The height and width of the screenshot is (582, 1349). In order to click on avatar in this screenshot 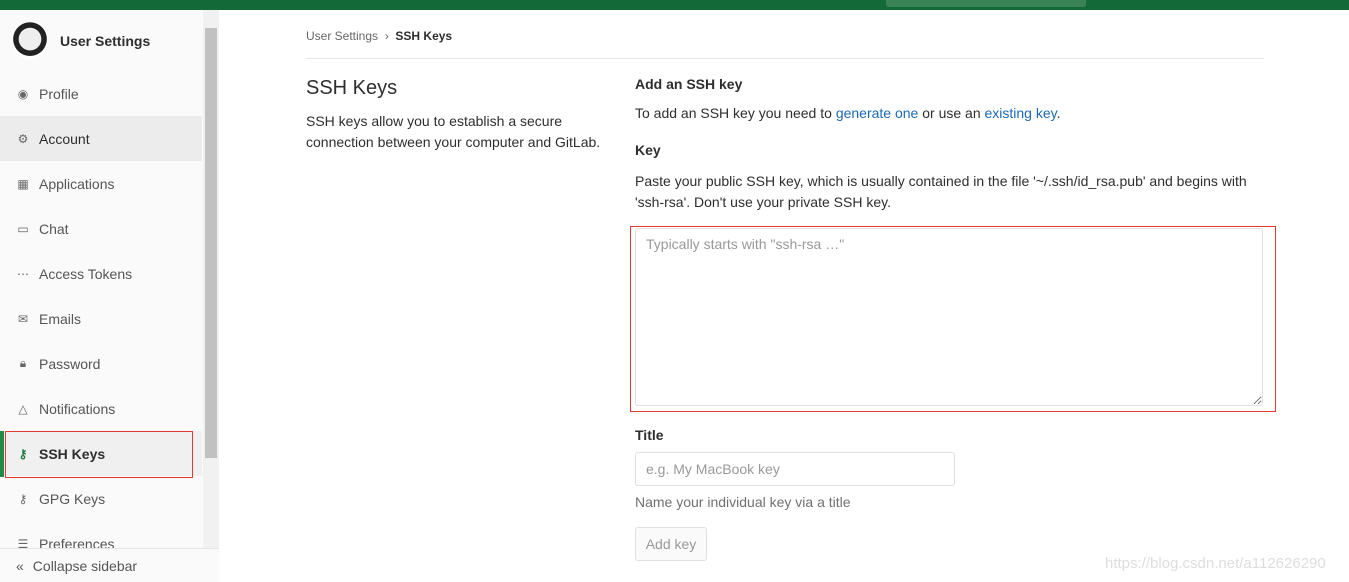, I will do `click(30, 41)`.